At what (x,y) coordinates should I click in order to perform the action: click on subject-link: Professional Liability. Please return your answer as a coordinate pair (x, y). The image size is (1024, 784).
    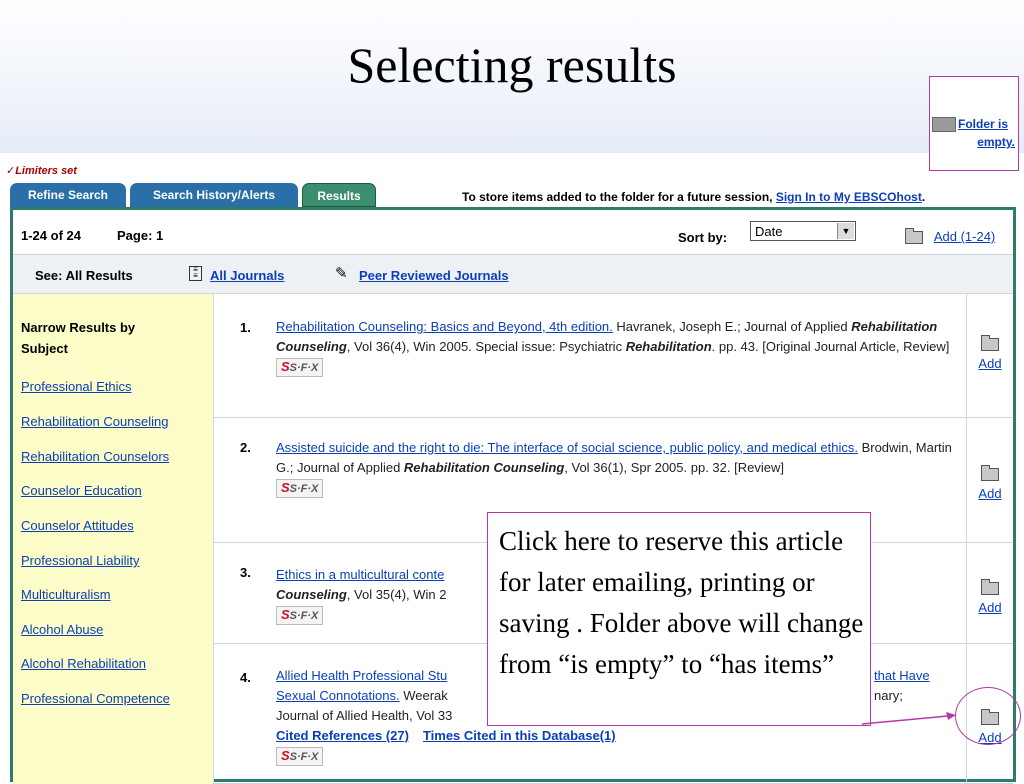
    Looking at the image, I should click on (80, 560).